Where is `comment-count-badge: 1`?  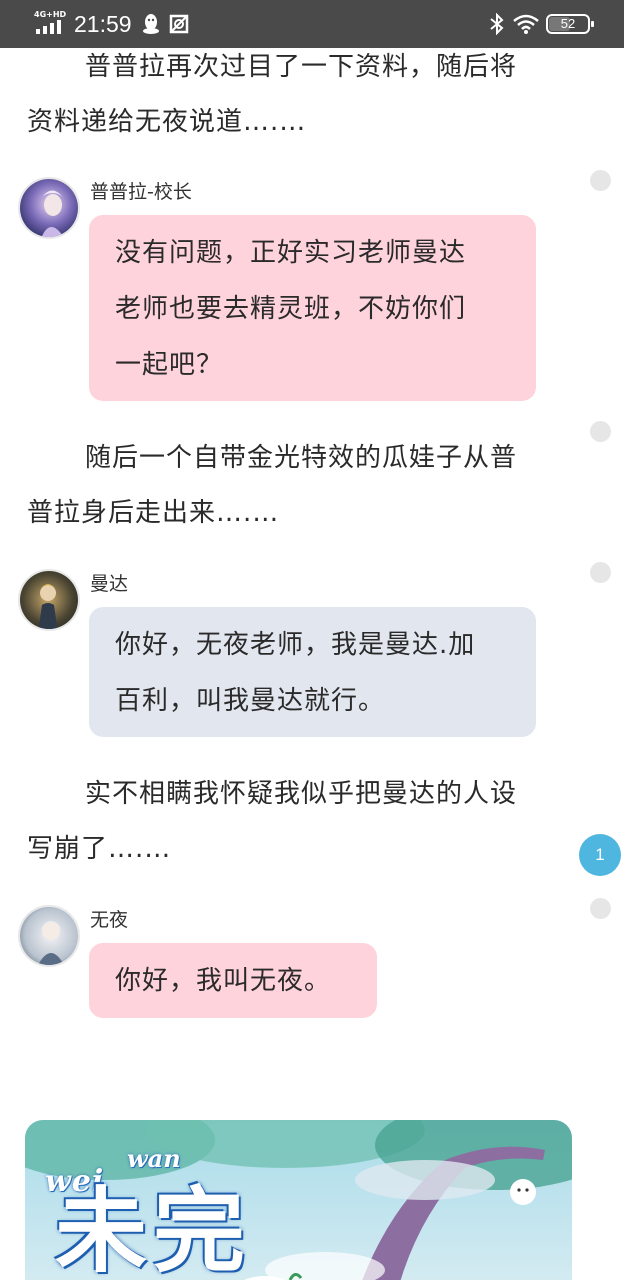 comment-count-badge: 1 is located at coordinates (600, 855).